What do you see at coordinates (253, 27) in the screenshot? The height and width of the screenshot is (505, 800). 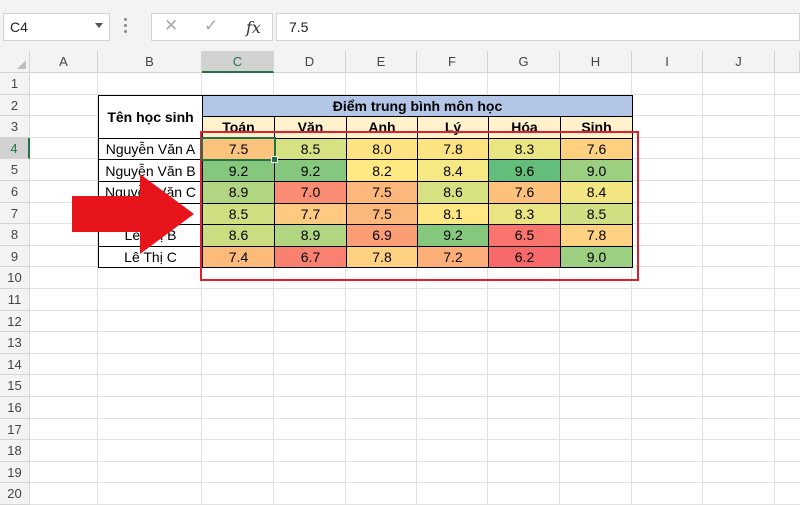 I see `insert-function-icon: fx` at bounding box center [253, 27].